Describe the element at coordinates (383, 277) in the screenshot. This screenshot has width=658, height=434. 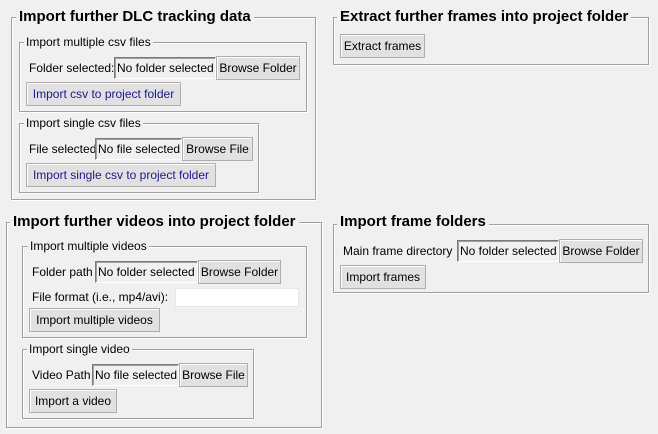
I see `import-frames-button: Import frames` at that location.